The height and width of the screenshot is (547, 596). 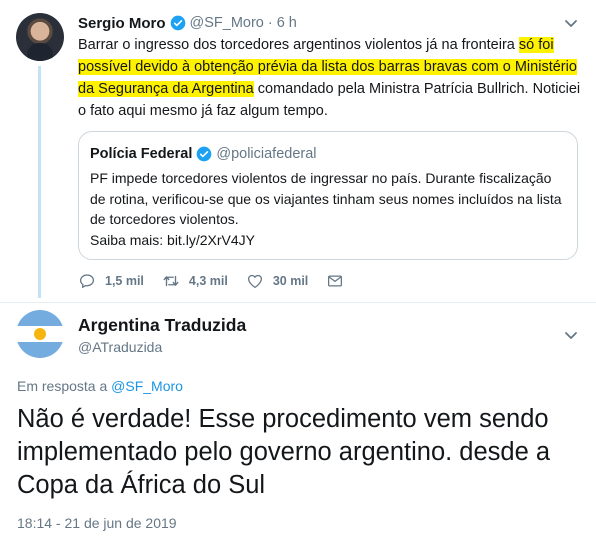 What do you see at coordinates (171, 281) in the screenshot?
I see `retweet-icon` at bounding box center [171, 281].